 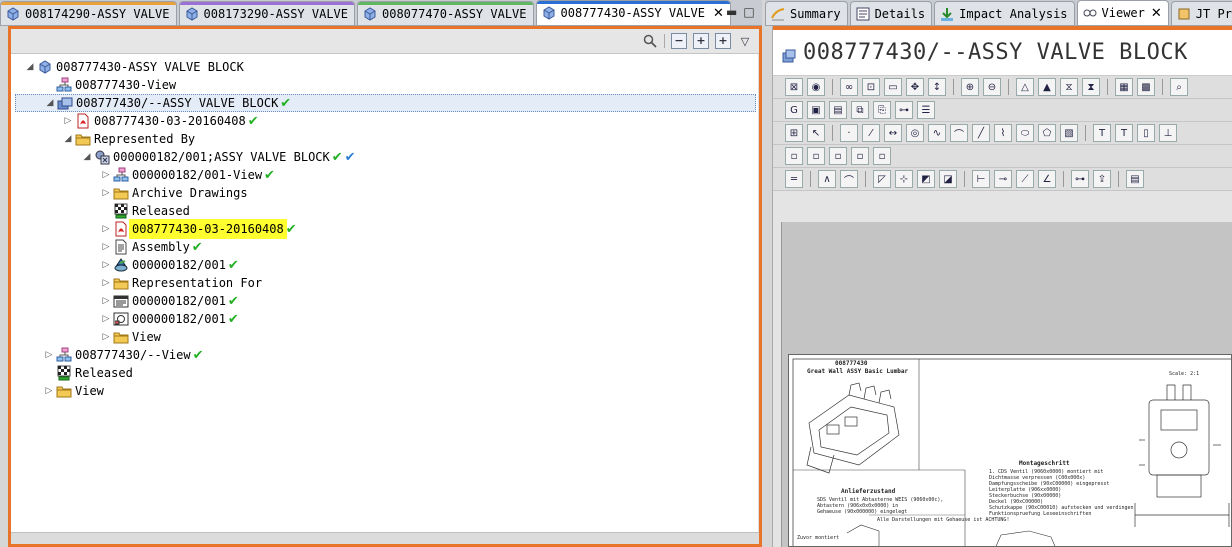 I want to click on view-tab-4: Viewer ✕, so click(x=1122, y=12).